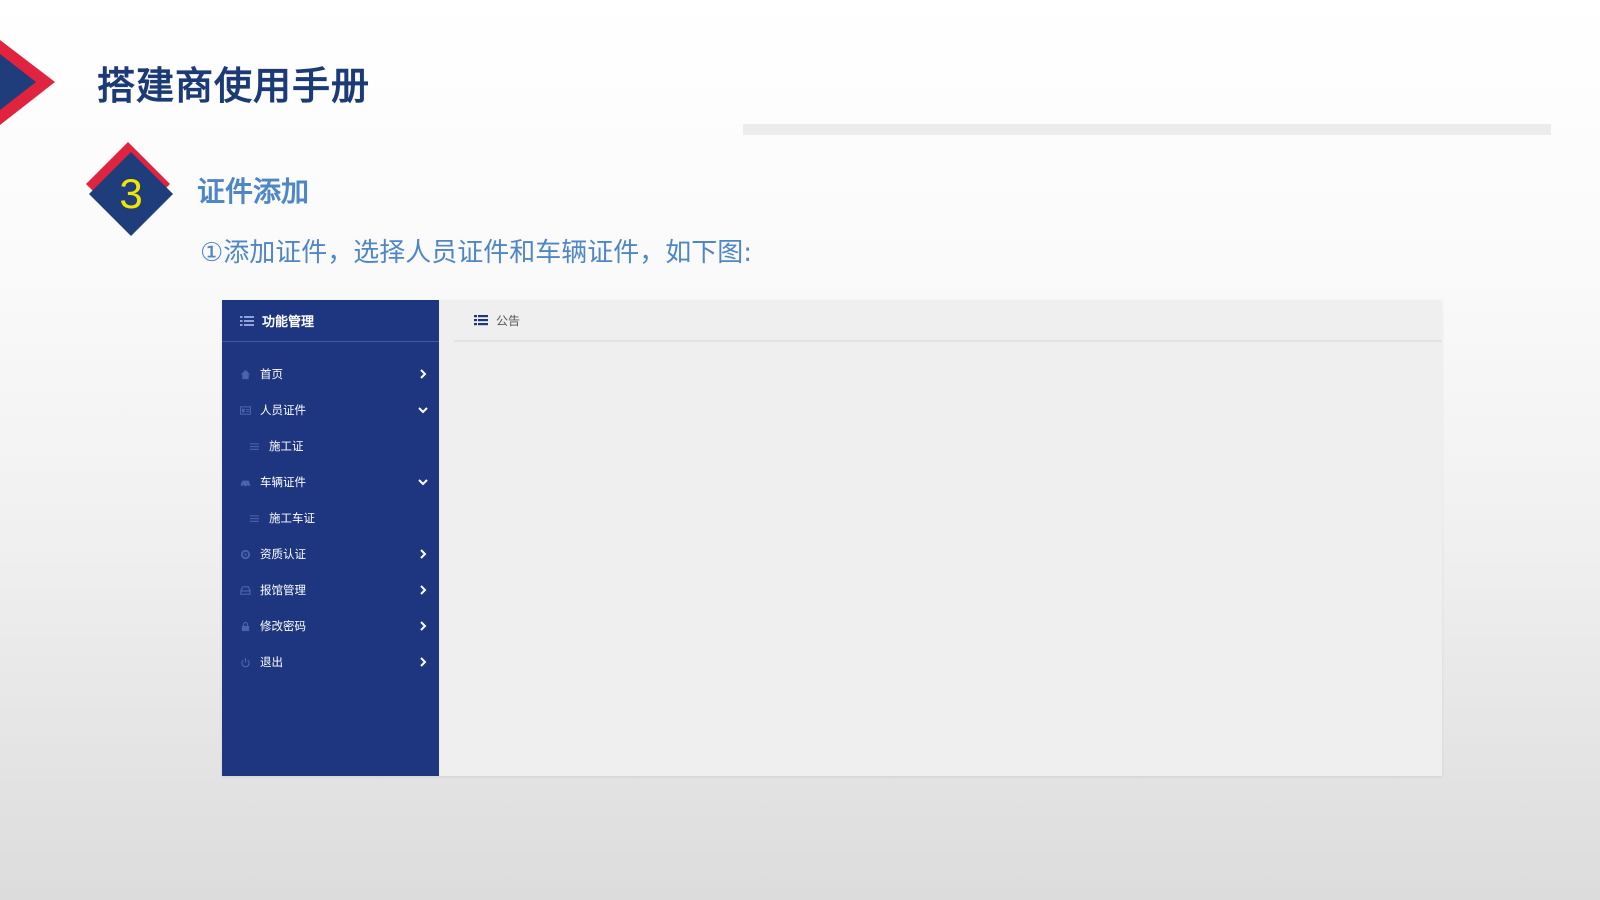  Describe the element at coordinates (1147, 129) in the screenshot. I see `title-divider` at that location.